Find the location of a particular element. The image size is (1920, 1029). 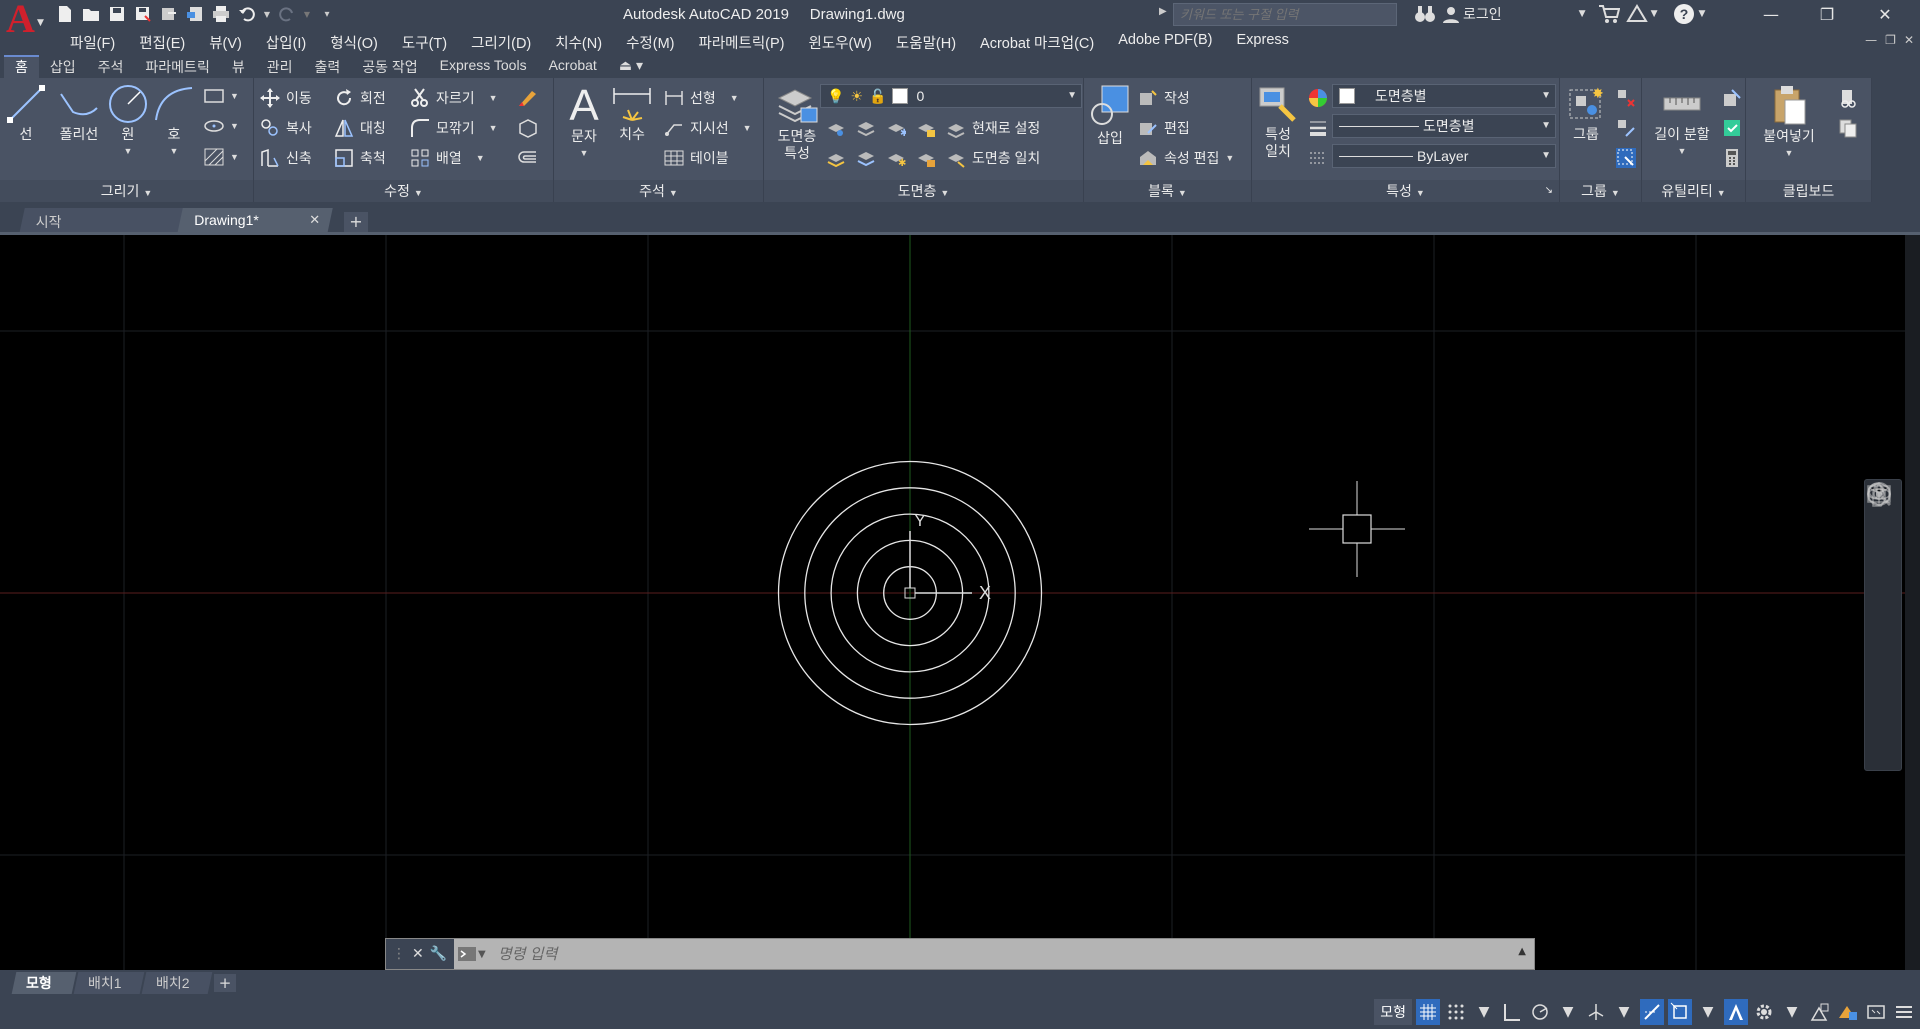

clipboard-panel-title: 클립보드 is located at coordinates (1808, 191).